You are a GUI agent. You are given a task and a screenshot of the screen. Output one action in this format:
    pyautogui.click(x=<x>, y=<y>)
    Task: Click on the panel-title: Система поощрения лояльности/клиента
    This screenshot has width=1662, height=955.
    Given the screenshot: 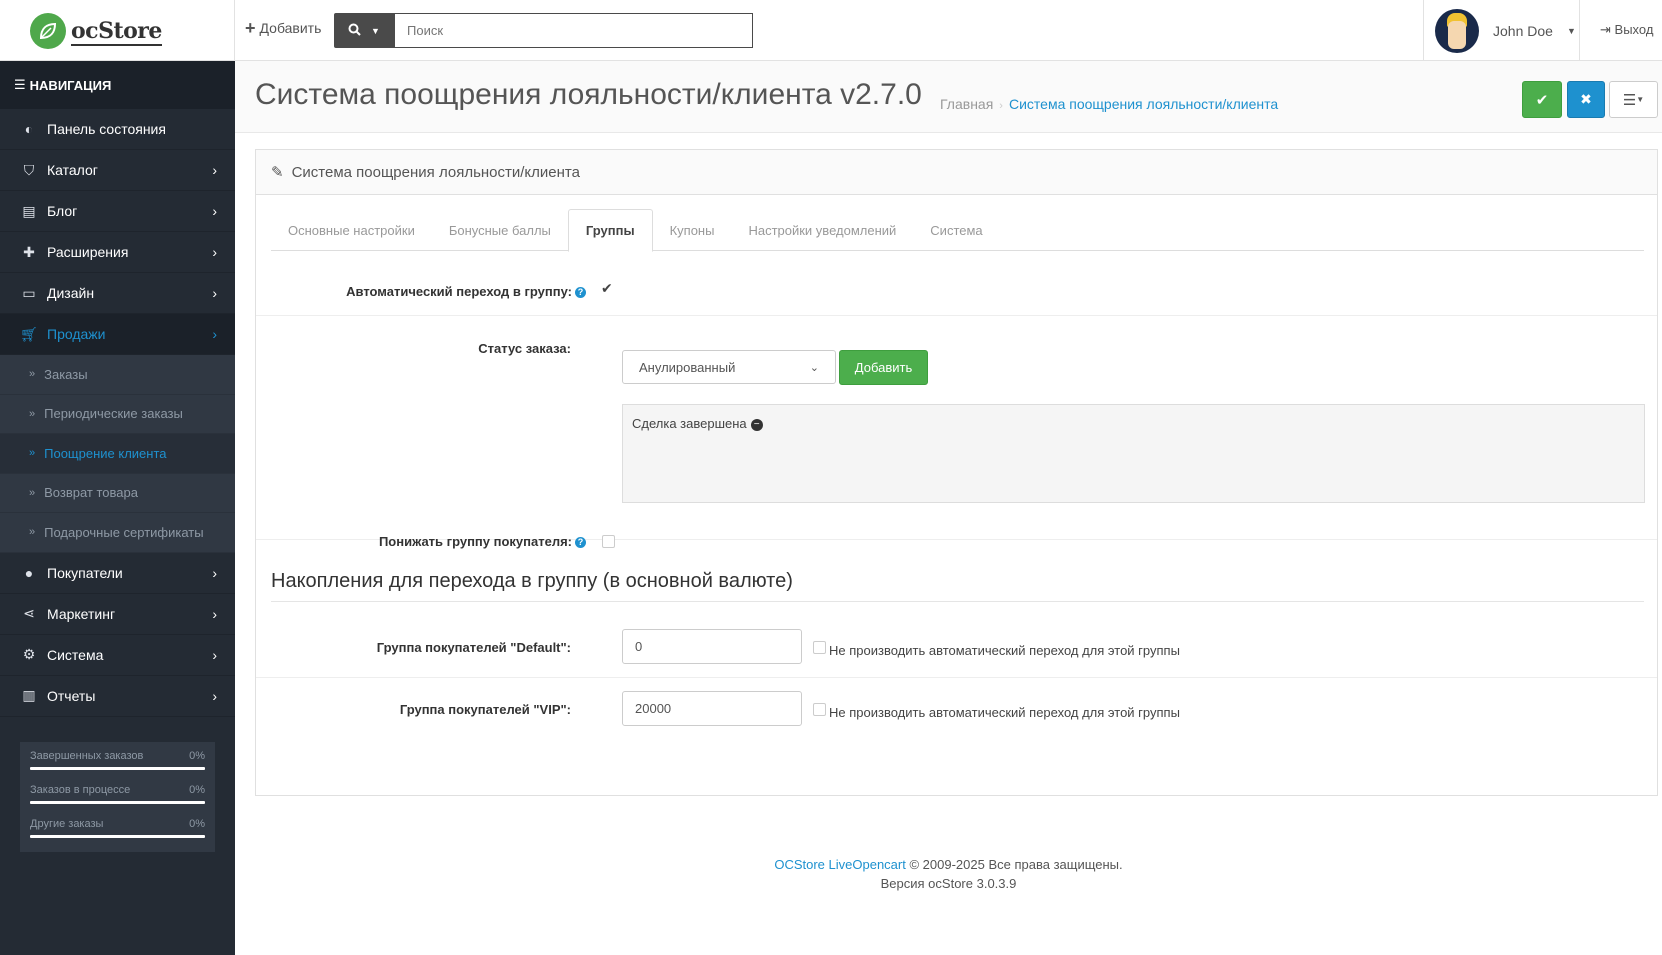 What is the action you would take?
    pyautogui.click(x=435, y=172)
    